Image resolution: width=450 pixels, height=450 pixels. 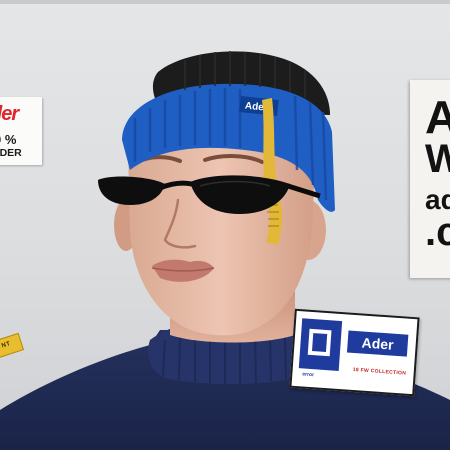 I want to click on sticker-logo-core, so click(x=319, y=343).